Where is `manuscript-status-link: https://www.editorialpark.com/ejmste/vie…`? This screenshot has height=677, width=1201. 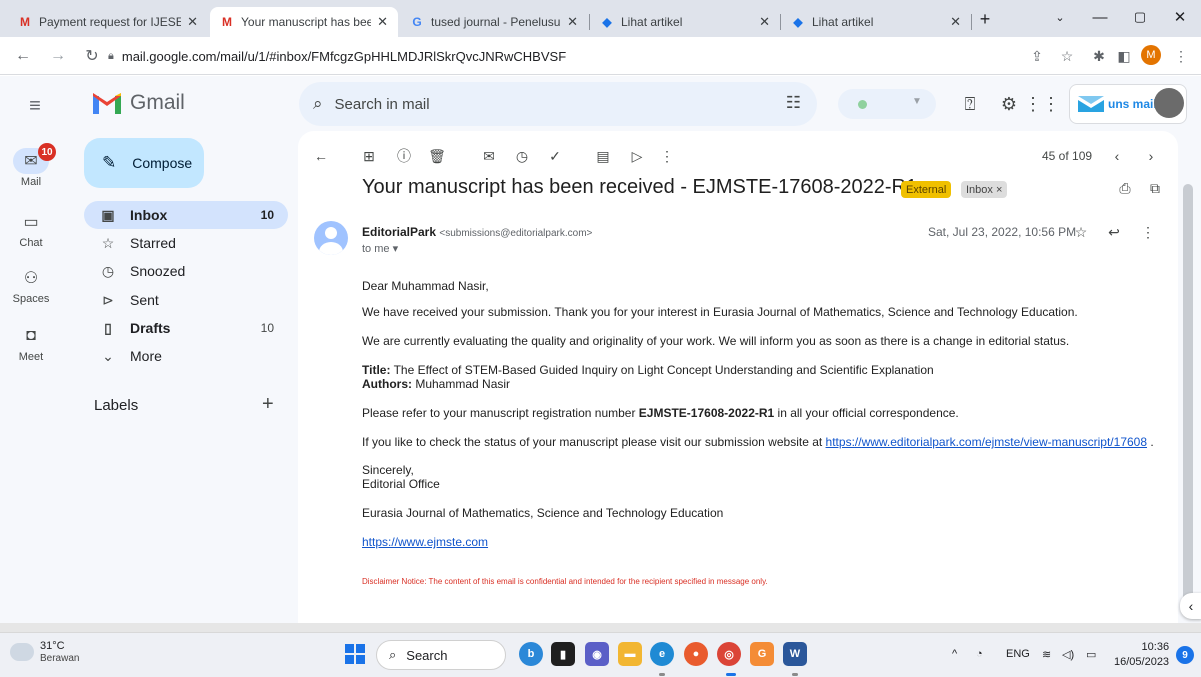
manuscript-status-link: https://www.editorialpark.com/ejmste/vie… is located at coordinates (986, 442).